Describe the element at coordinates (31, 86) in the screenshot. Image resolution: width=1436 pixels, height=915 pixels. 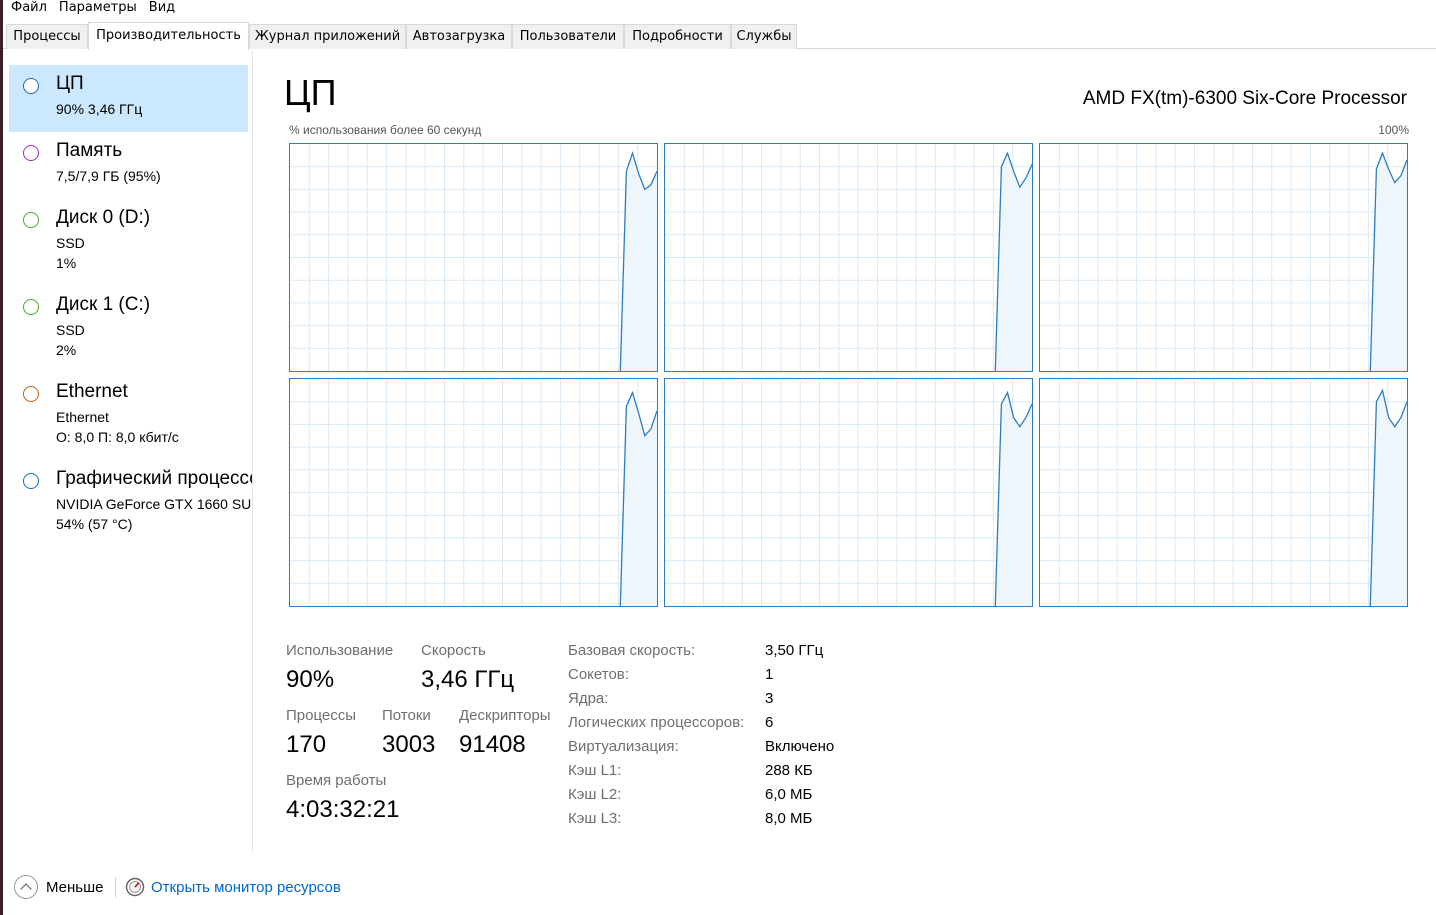
I see `cpu-indicator-icon` at that location.